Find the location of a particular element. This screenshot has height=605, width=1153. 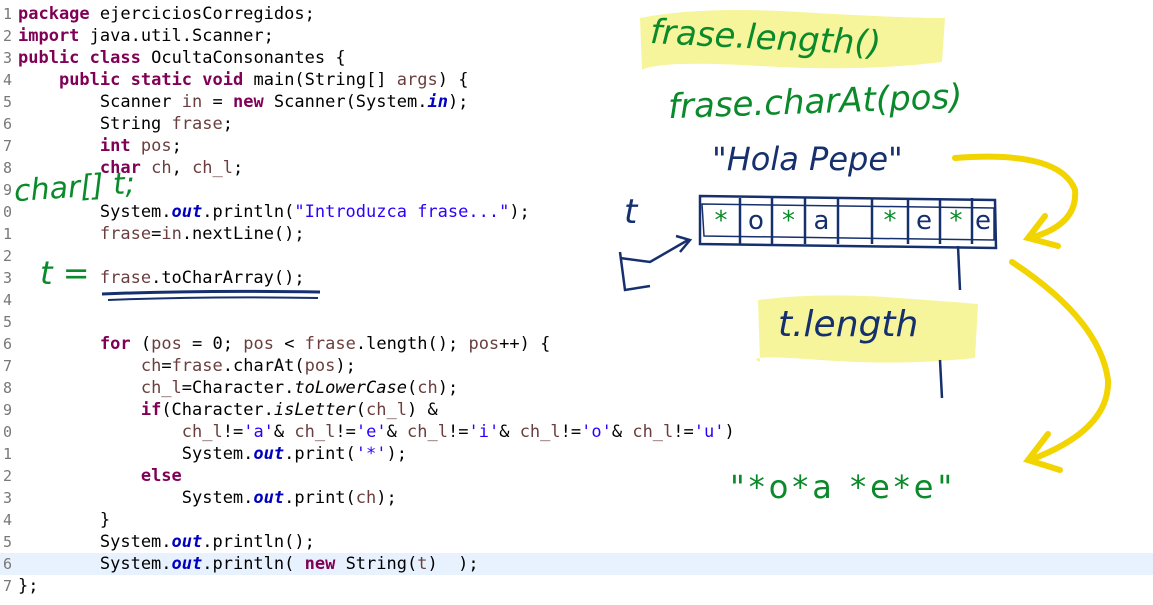

note-hola-pepe: "Hola Pepe" is located at coordinates (807, 159).